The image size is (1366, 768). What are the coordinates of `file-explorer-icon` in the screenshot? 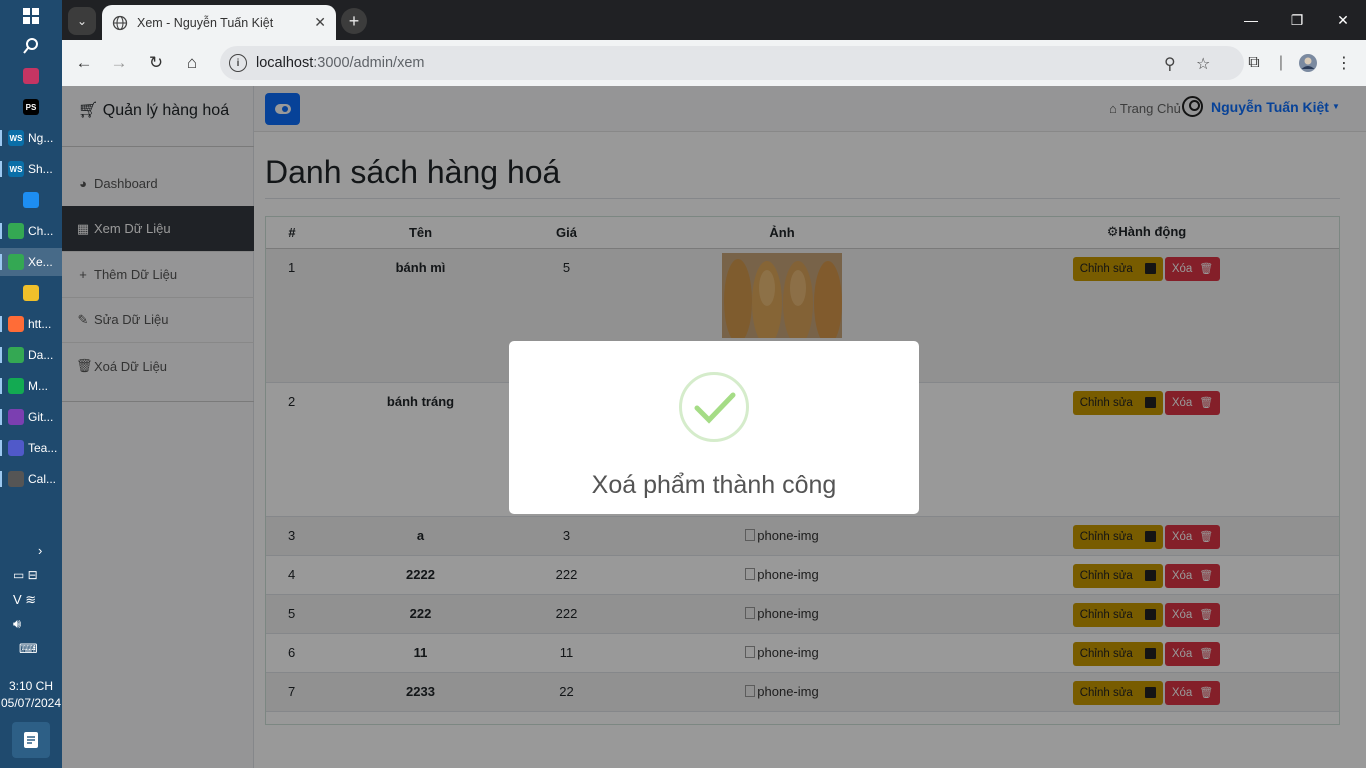 It's located at (31, 293).